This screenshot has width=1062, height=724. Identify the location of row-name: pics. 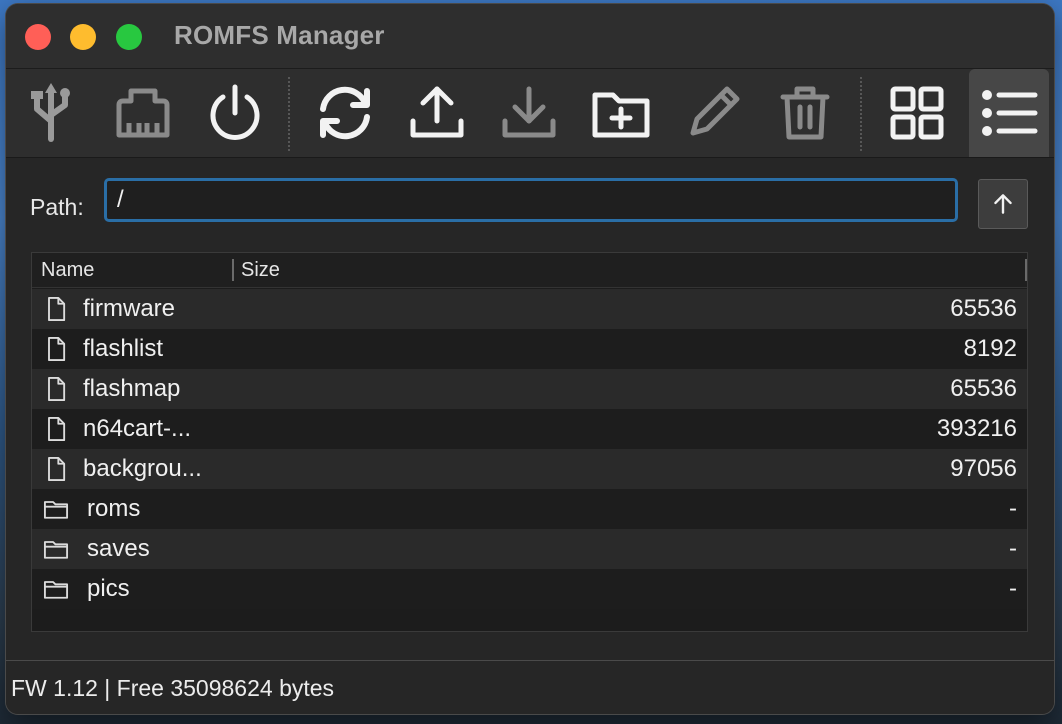
(108, 588).